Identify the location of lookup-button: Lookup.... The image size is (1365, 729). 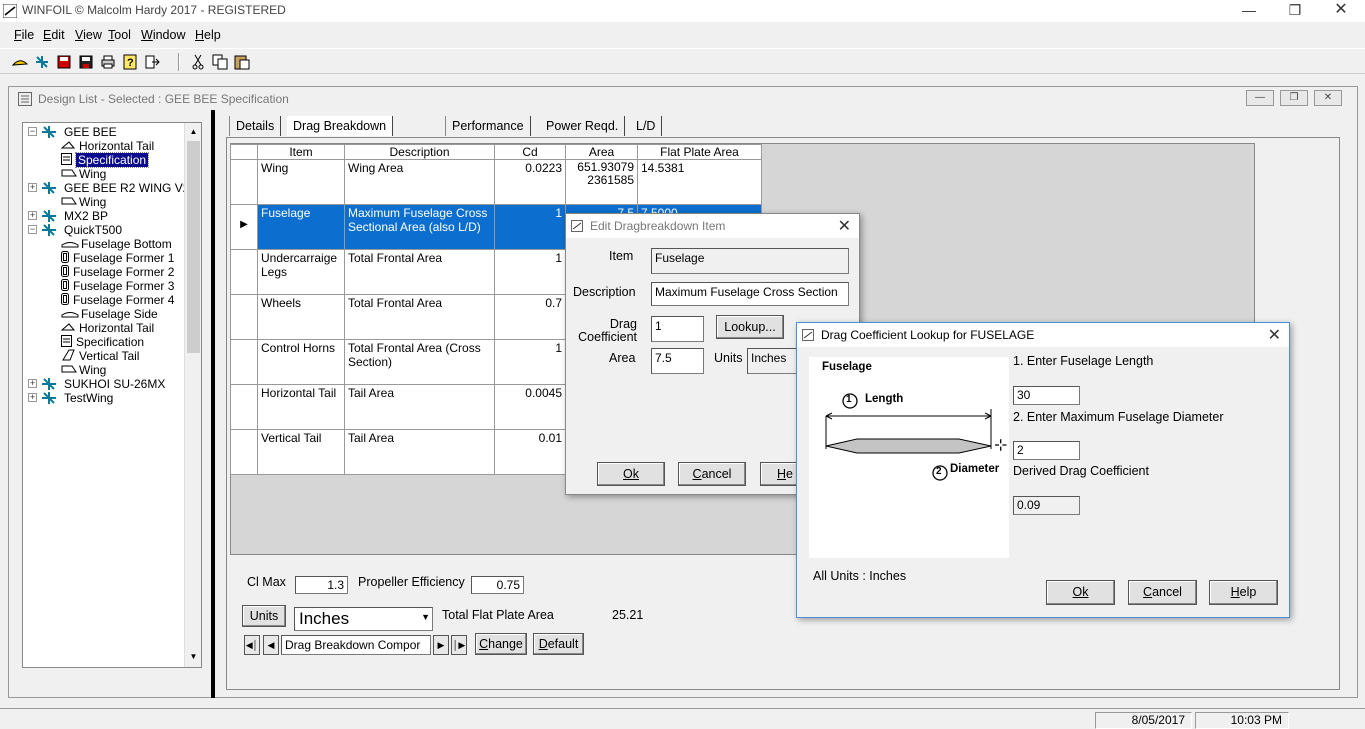
(750, 327).